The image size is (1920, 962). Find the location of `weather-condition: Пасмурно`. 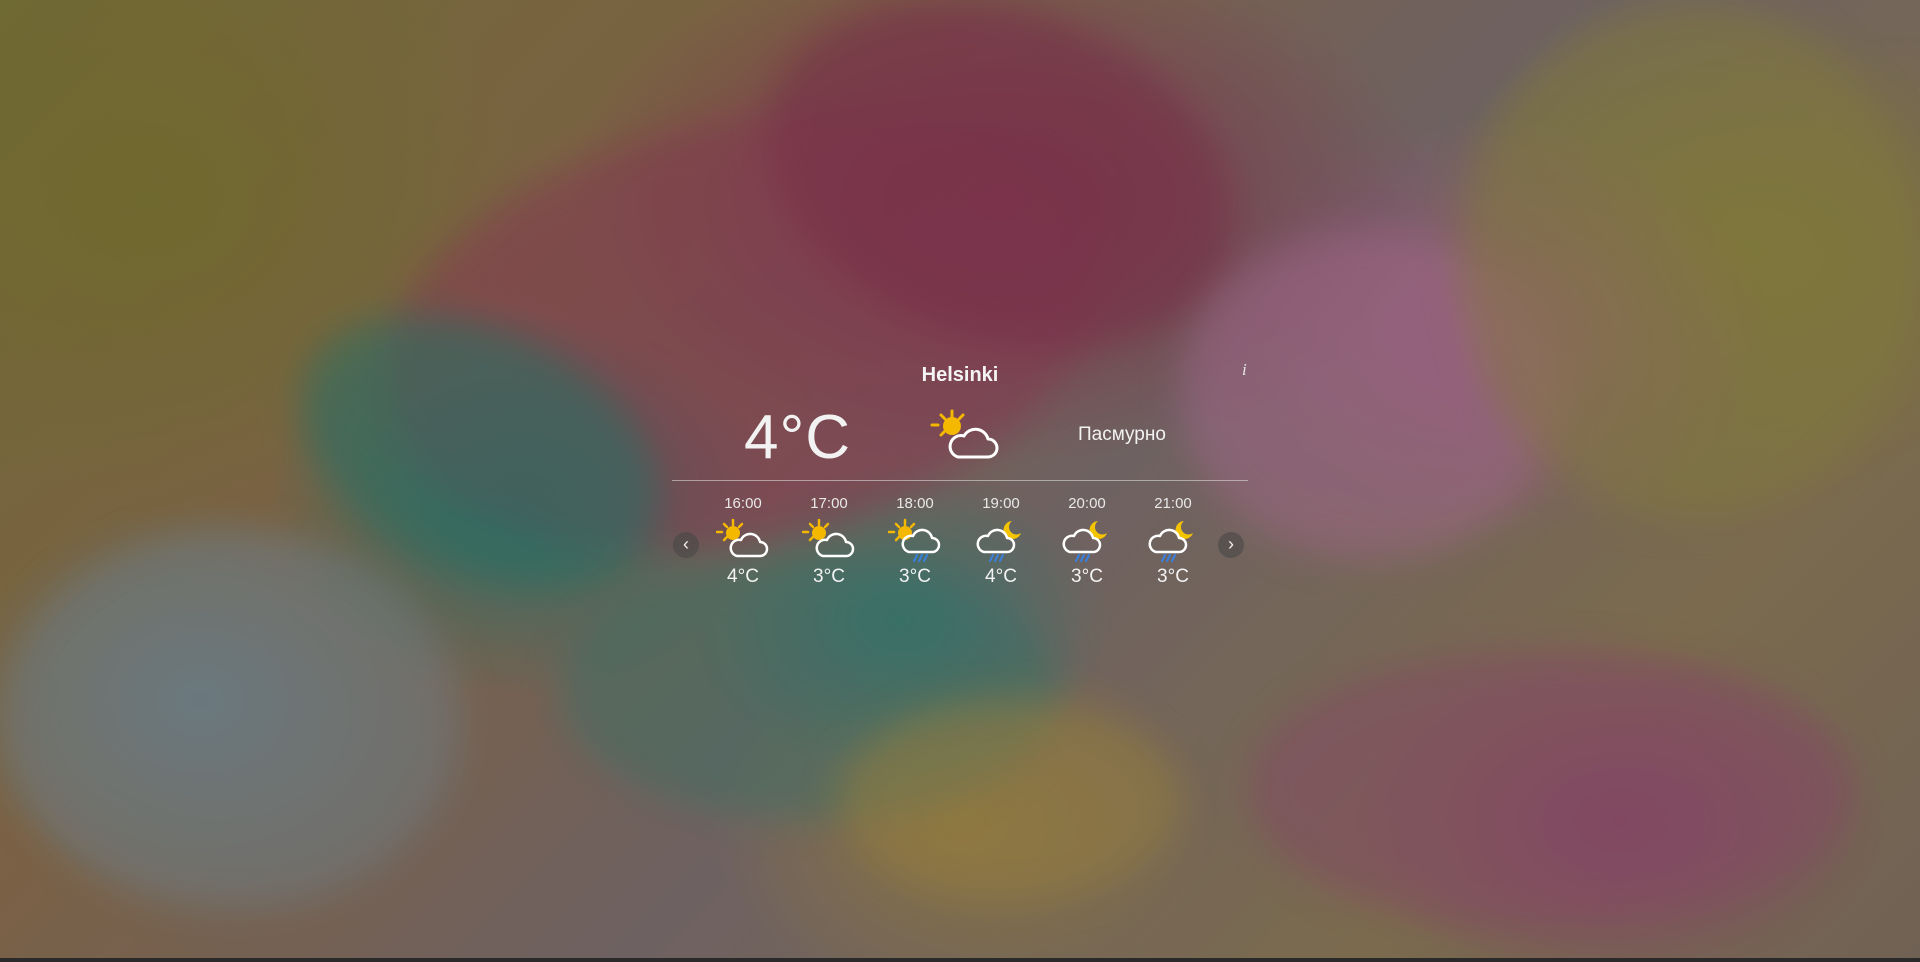

weather-condition: Пасмурно is located at coordinates (1122, 434).